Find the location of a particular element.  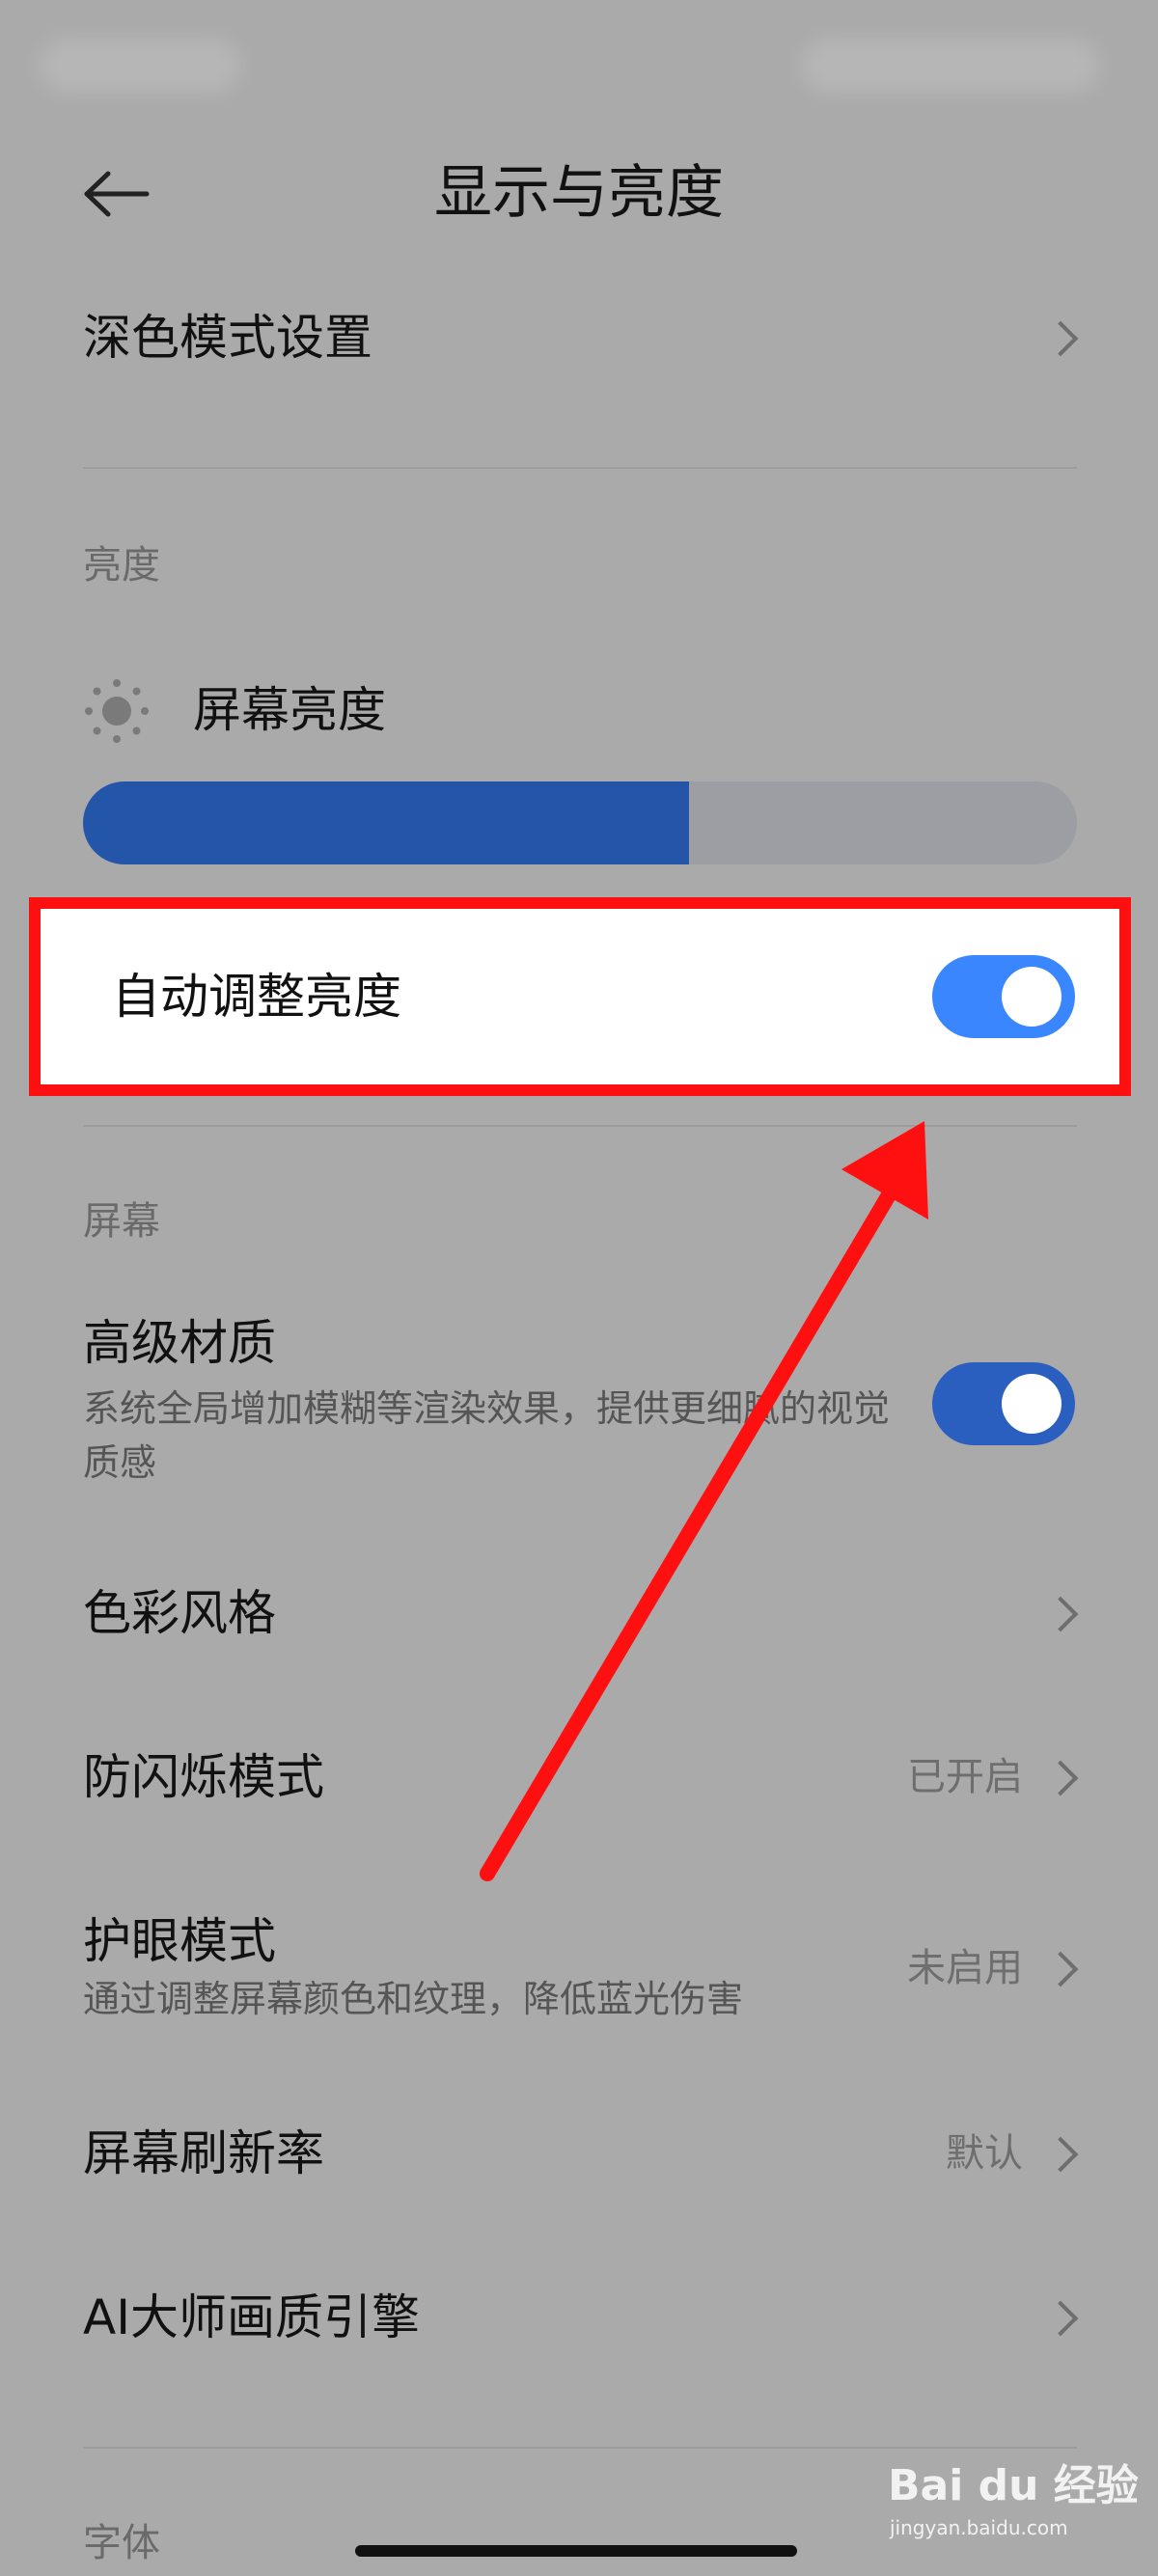

auto-brightness-row: 自动调整亮度 is located at coordinates (580, 996).